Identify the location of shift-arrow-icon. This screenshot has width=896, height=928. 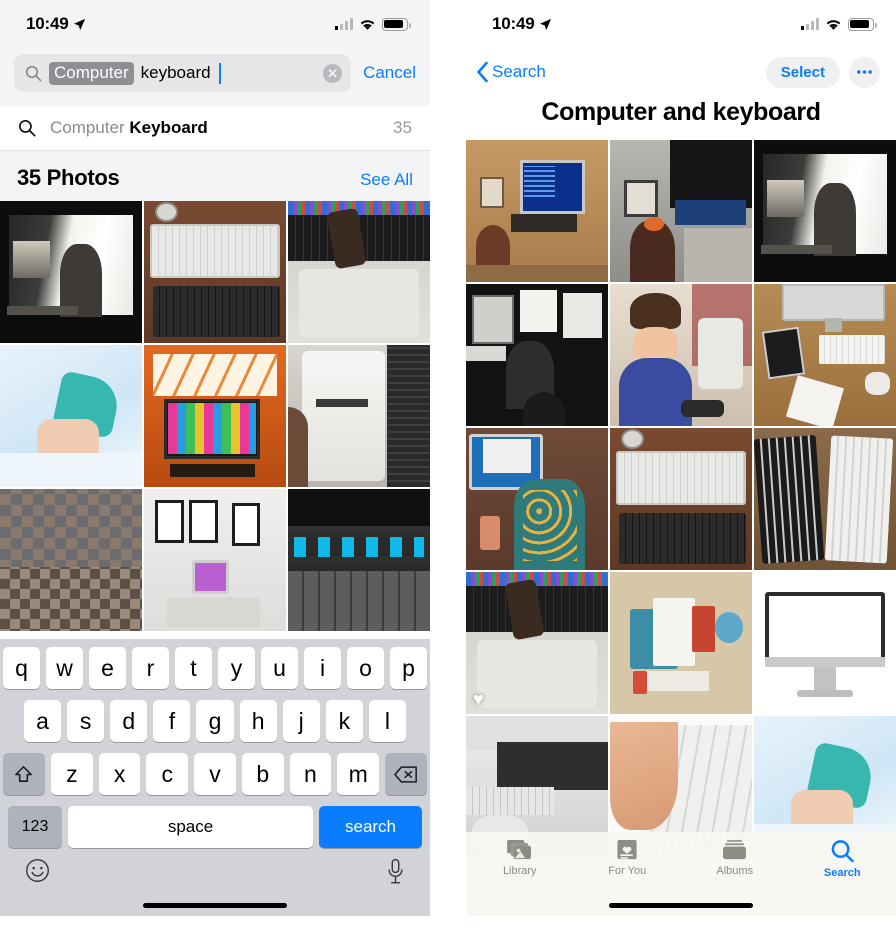
(24, 773).